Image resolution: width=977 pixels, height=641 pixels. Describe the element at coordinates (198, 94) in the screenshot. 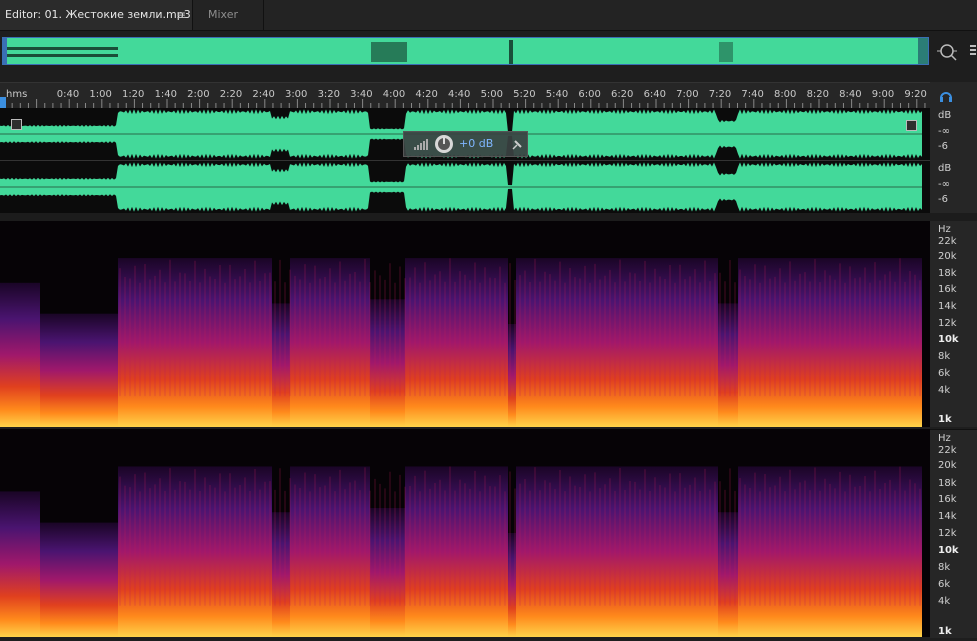

I see `ruler-tick-label: 2:00` at that location.